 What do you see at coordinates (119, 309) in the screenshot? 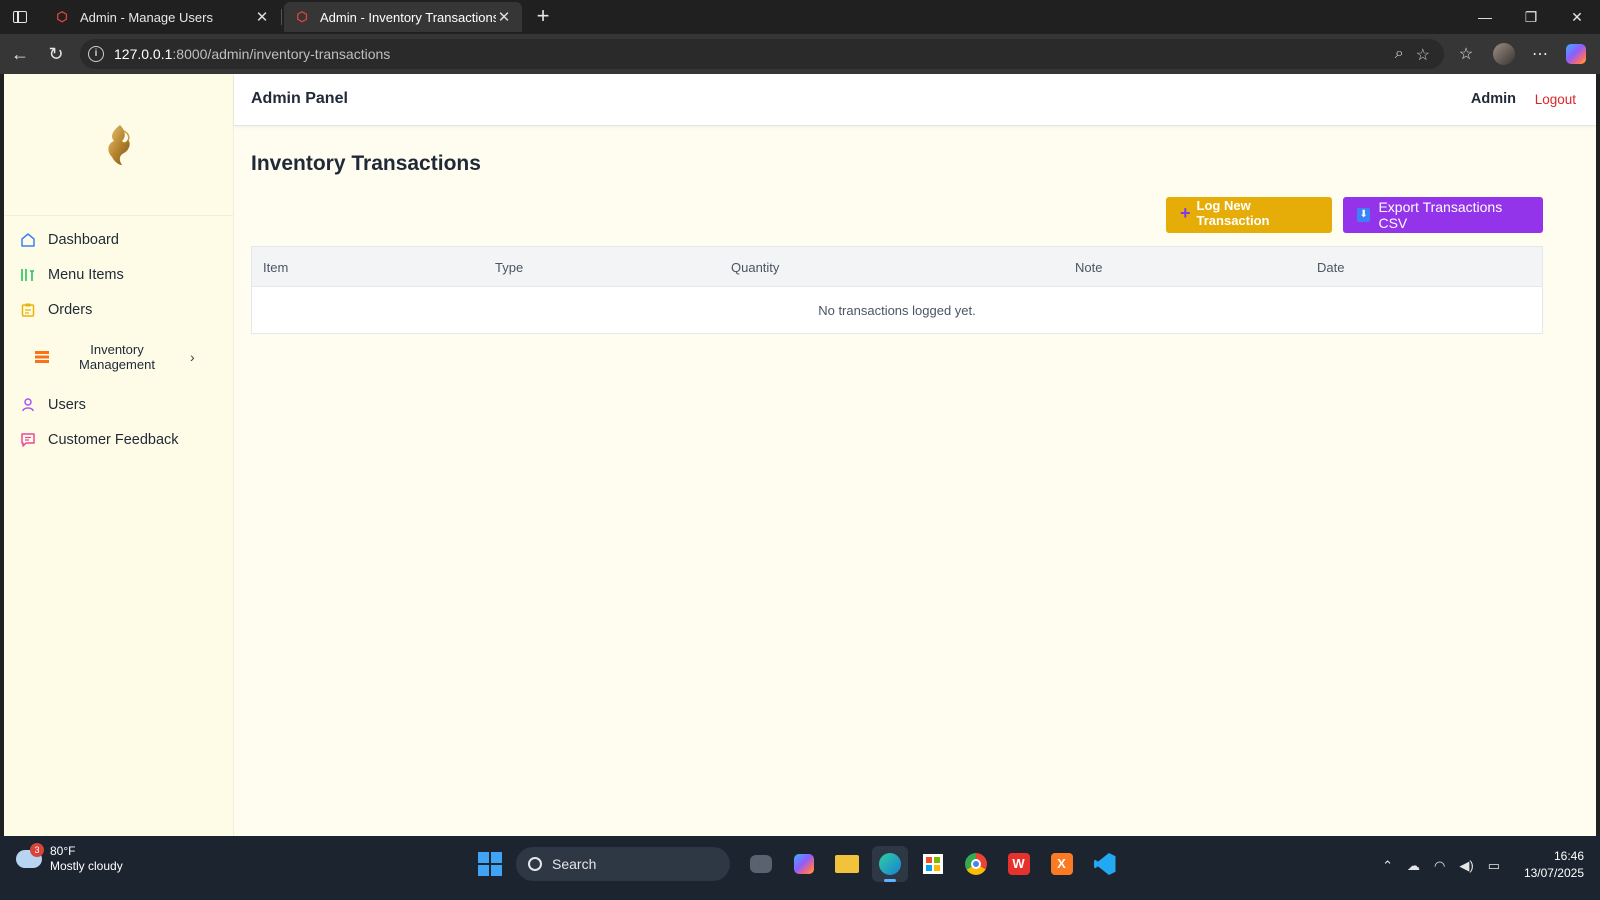
I see `sidebar-item-orders: Orders` at bounding box center [119, 309].